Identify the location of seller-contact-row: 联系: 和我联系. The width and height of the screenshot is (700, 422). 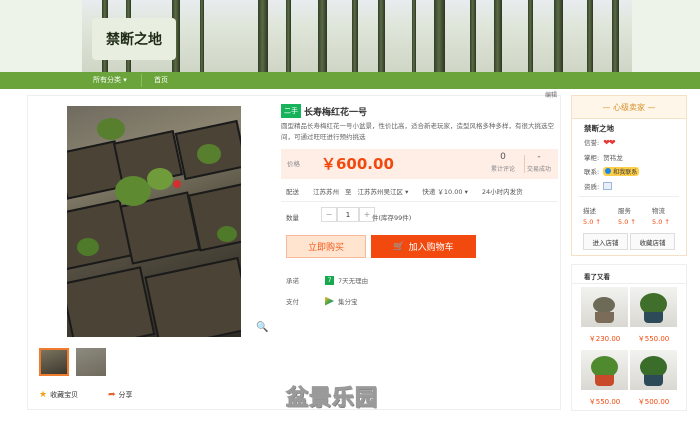
(612, 171).